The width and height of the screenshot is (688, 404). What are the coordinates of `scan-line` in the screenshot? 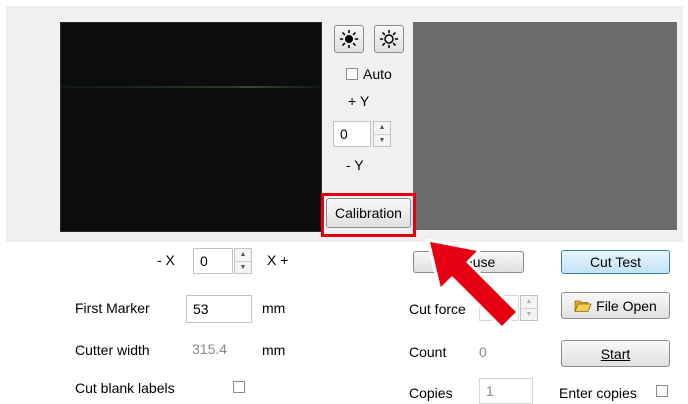 It's located at (191, 87).